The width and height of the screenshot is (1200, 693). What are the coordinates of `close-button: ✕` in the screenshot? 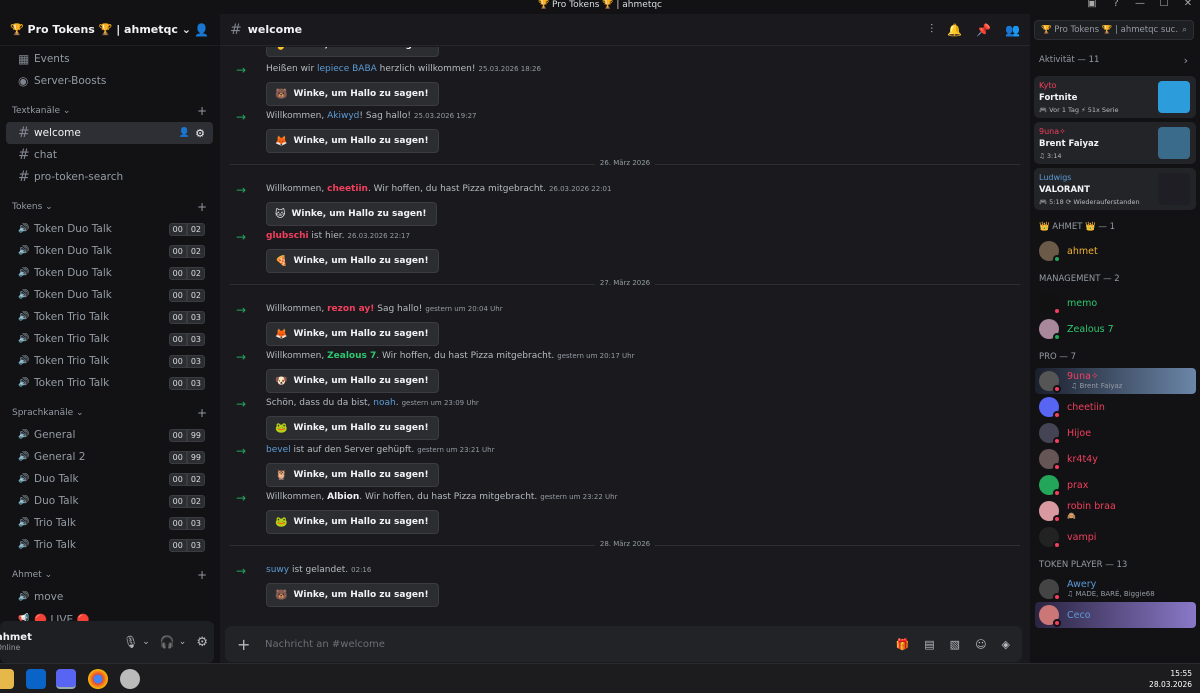 It's located at (1188, 7).